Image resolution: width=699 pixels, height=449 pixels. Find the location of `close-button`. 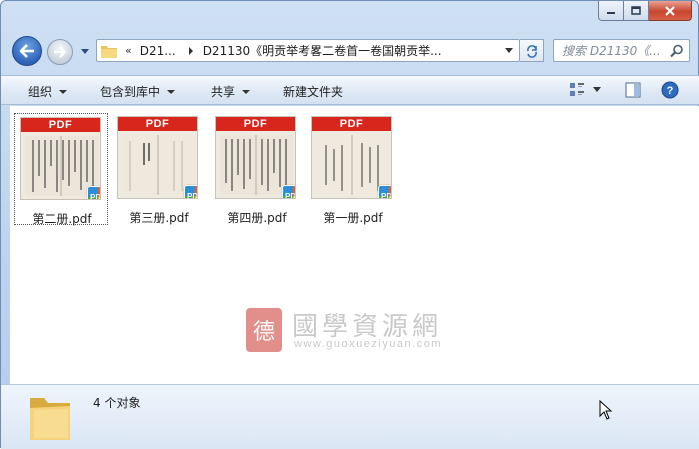

close-button is located at coordinates (670, 11).